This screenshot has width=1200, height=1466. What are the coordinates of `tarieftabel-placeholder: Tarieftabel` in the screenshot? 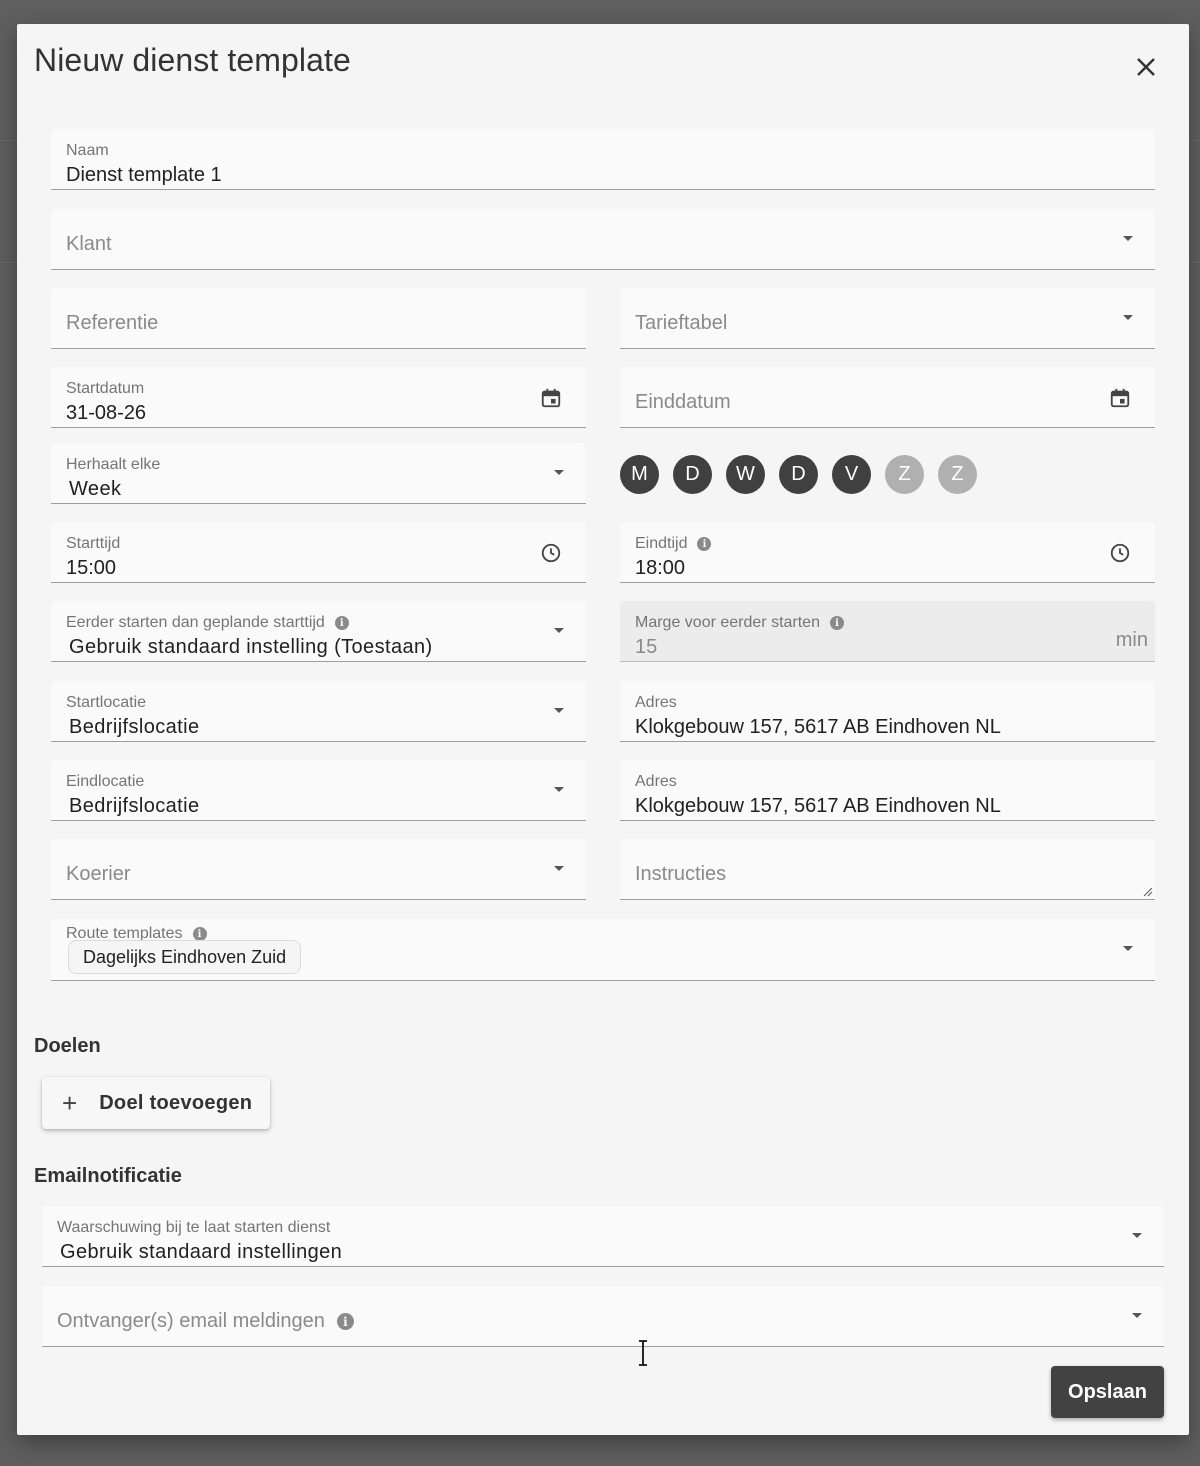 It's located at (681, 323).